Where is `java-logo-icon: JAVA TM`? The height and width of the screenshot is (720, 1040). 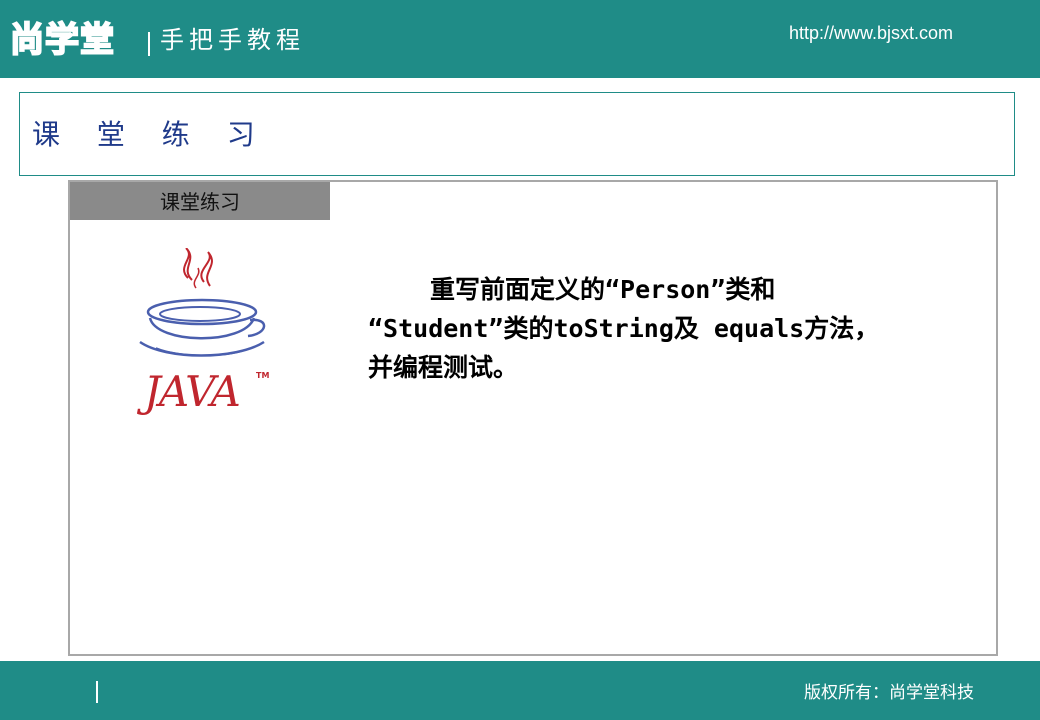 java-logo-icon: JAVA TM is located at coordinates (202, 332).